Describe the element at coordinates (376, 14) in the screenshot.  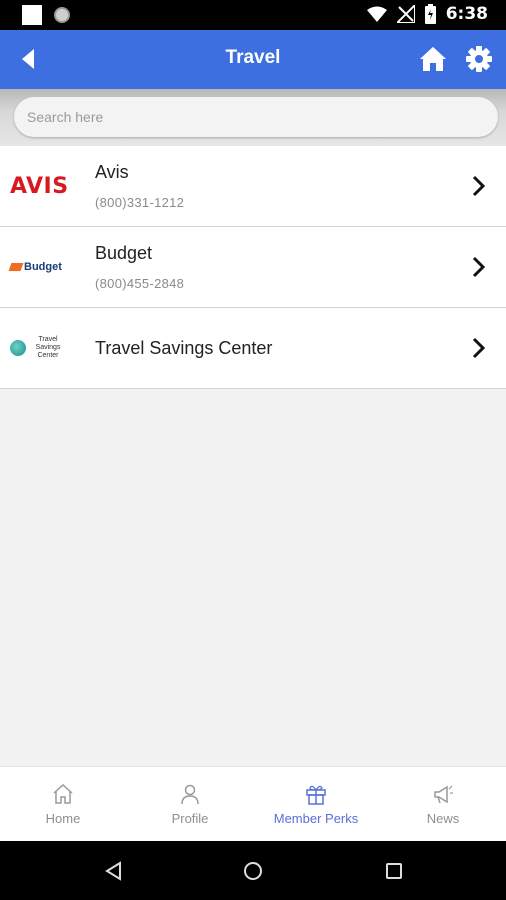
I see `wifi-icon` at that location.